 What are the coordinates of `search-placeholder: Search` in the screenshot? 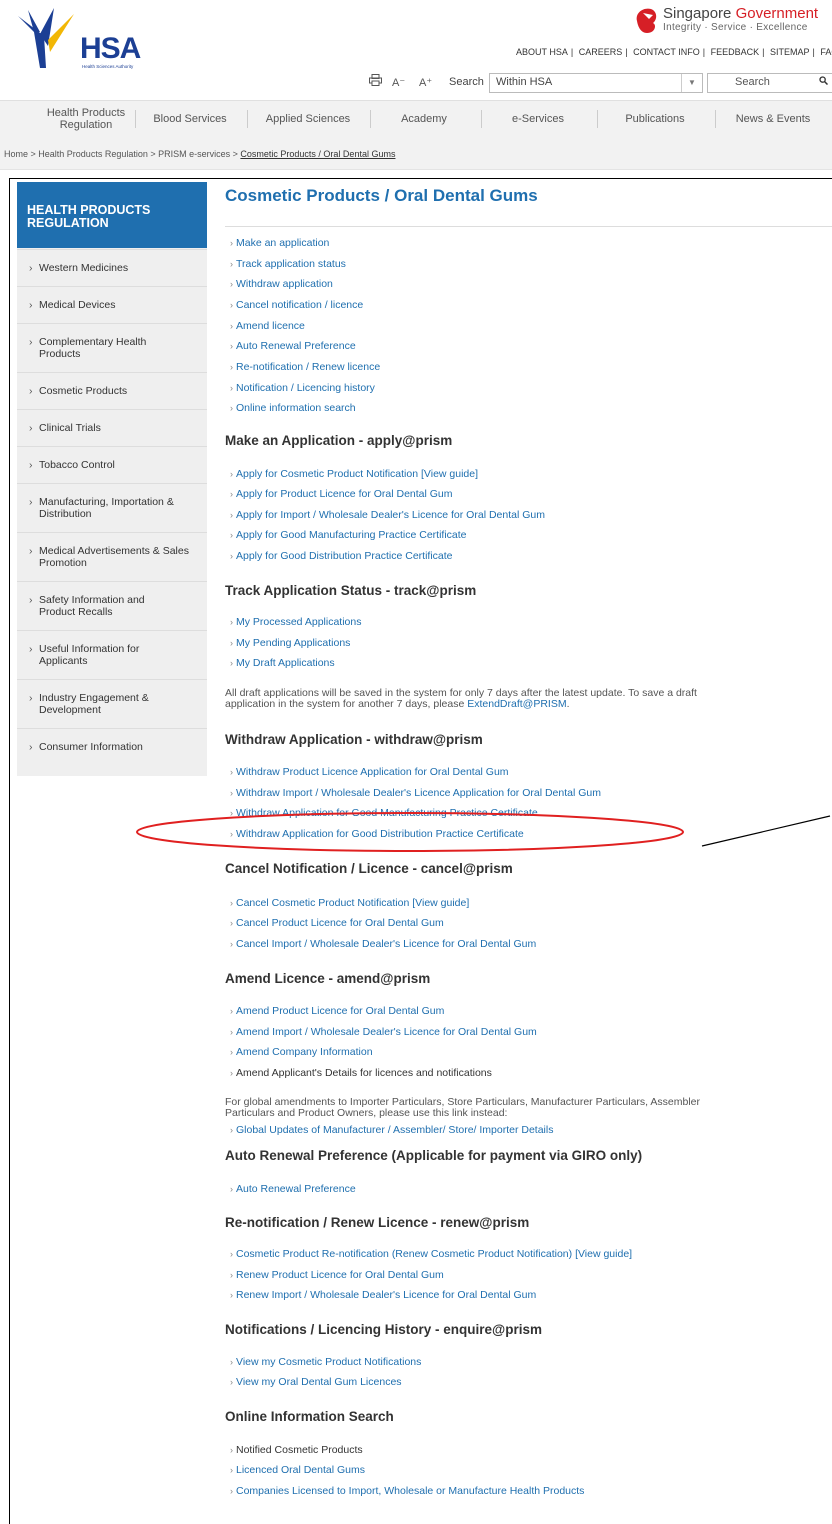 It's located at (752, 82).